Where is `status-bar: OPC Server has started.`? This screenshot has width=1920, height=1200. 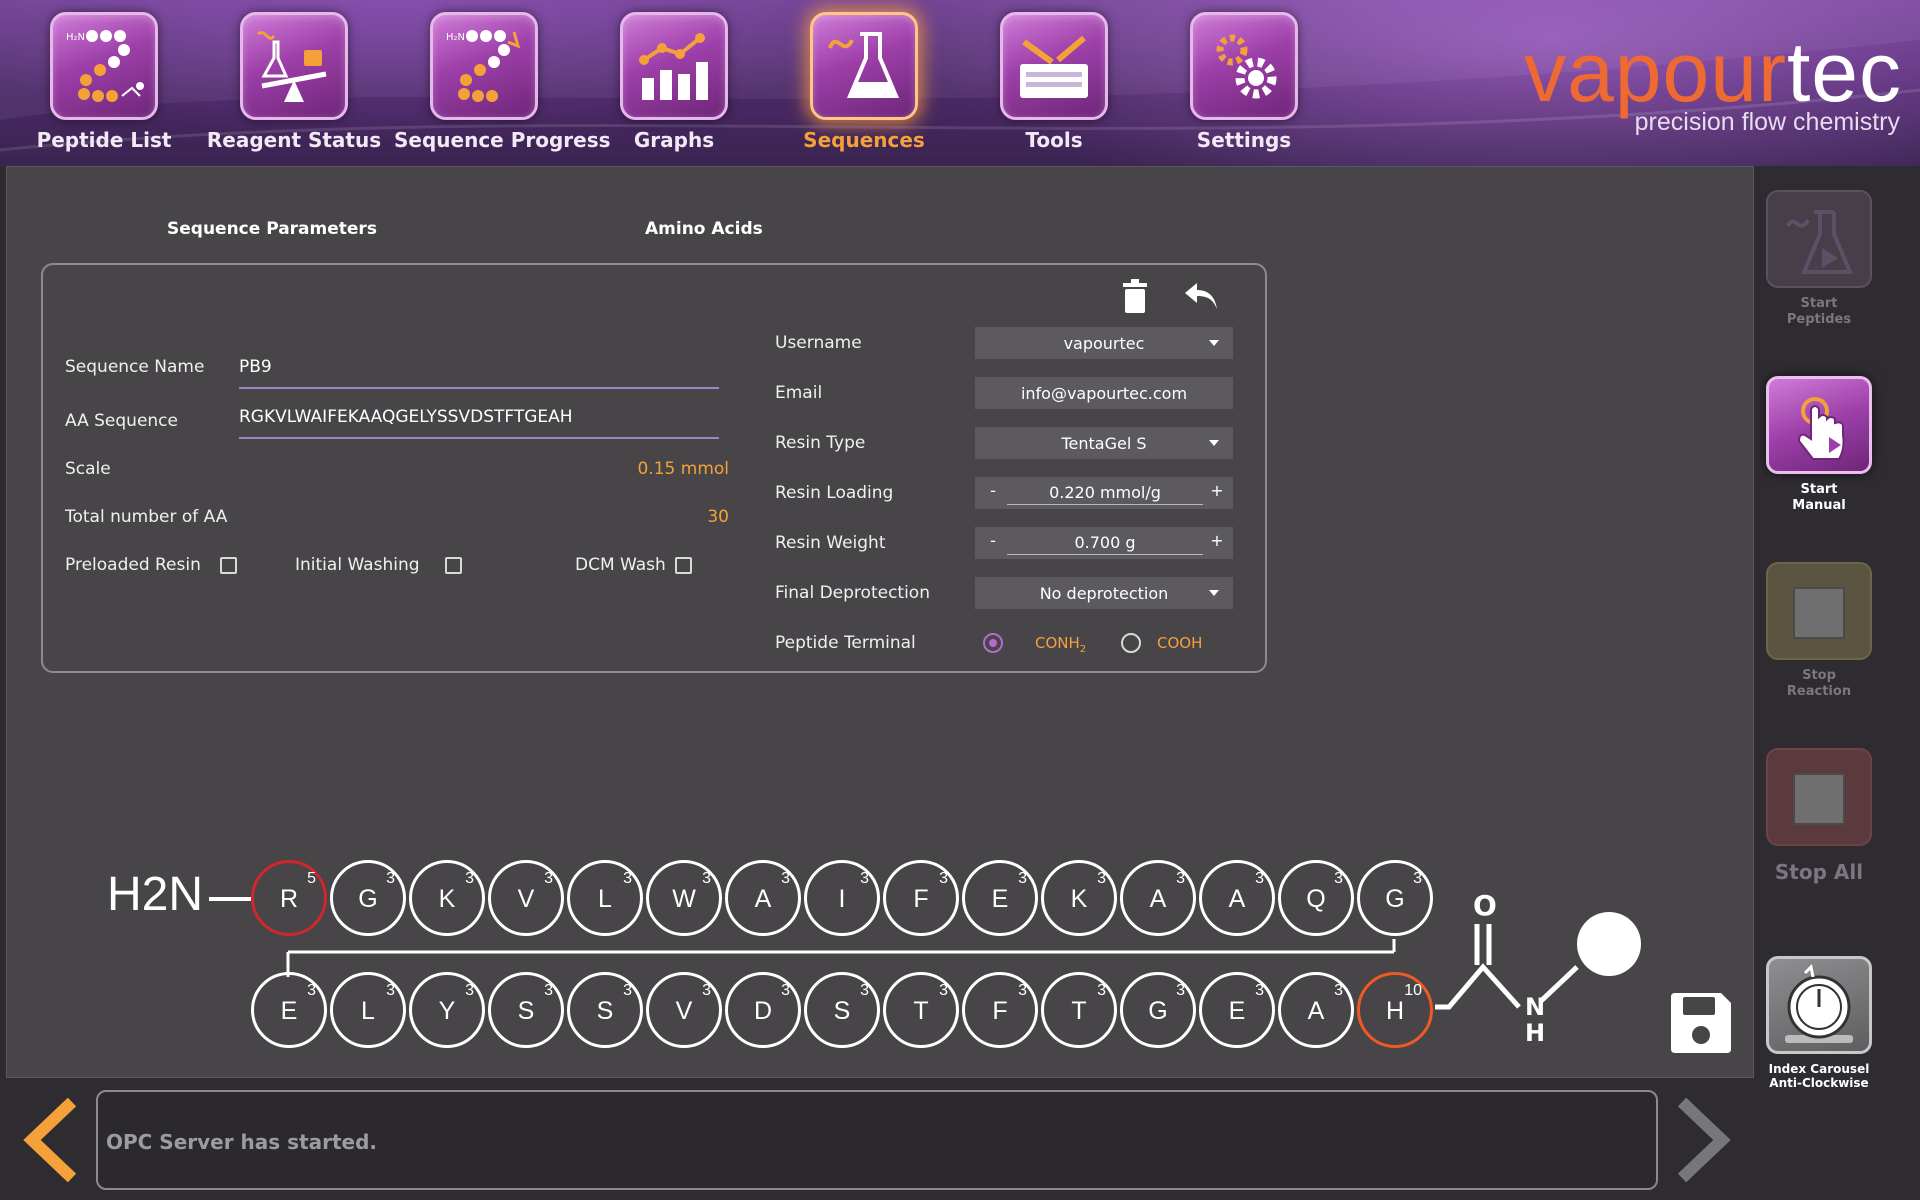 status-bar: OPC Server has started. is located at coordinates (877, 1140).